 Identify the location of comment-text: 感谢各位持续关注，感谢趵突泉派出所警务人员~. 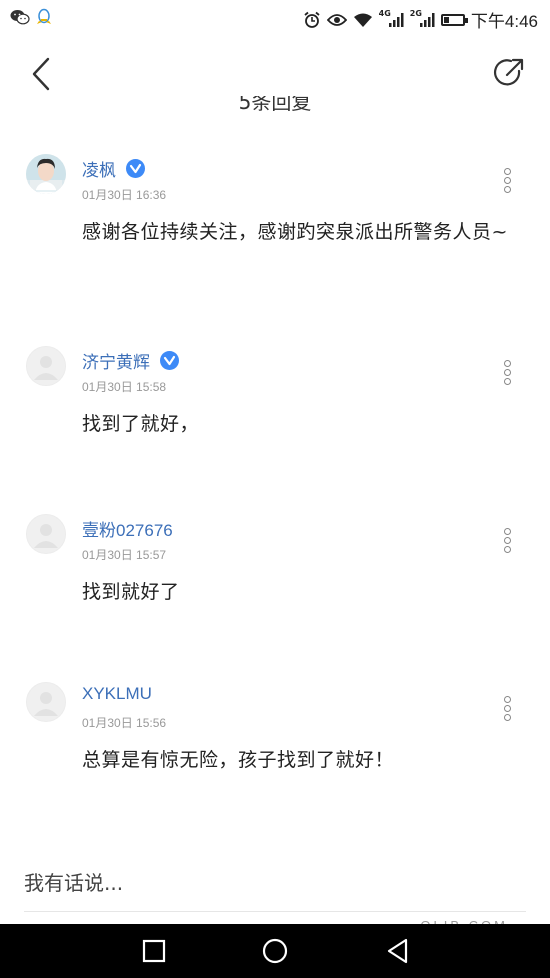
(295, 232).